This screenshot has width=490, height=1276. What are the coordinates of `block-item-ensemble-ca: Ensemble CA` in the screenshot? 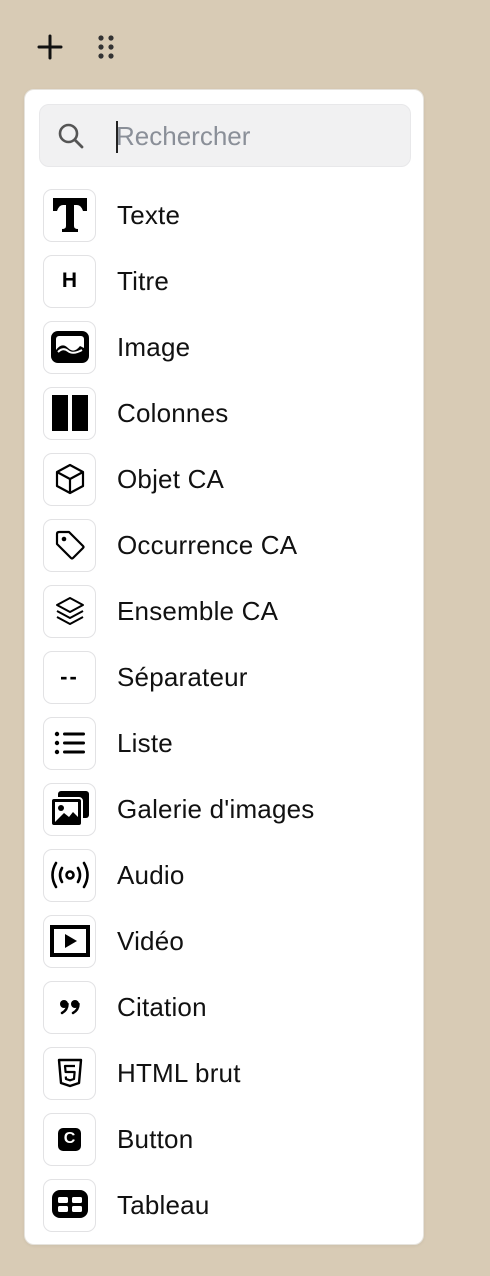 It's located at (228, 611).